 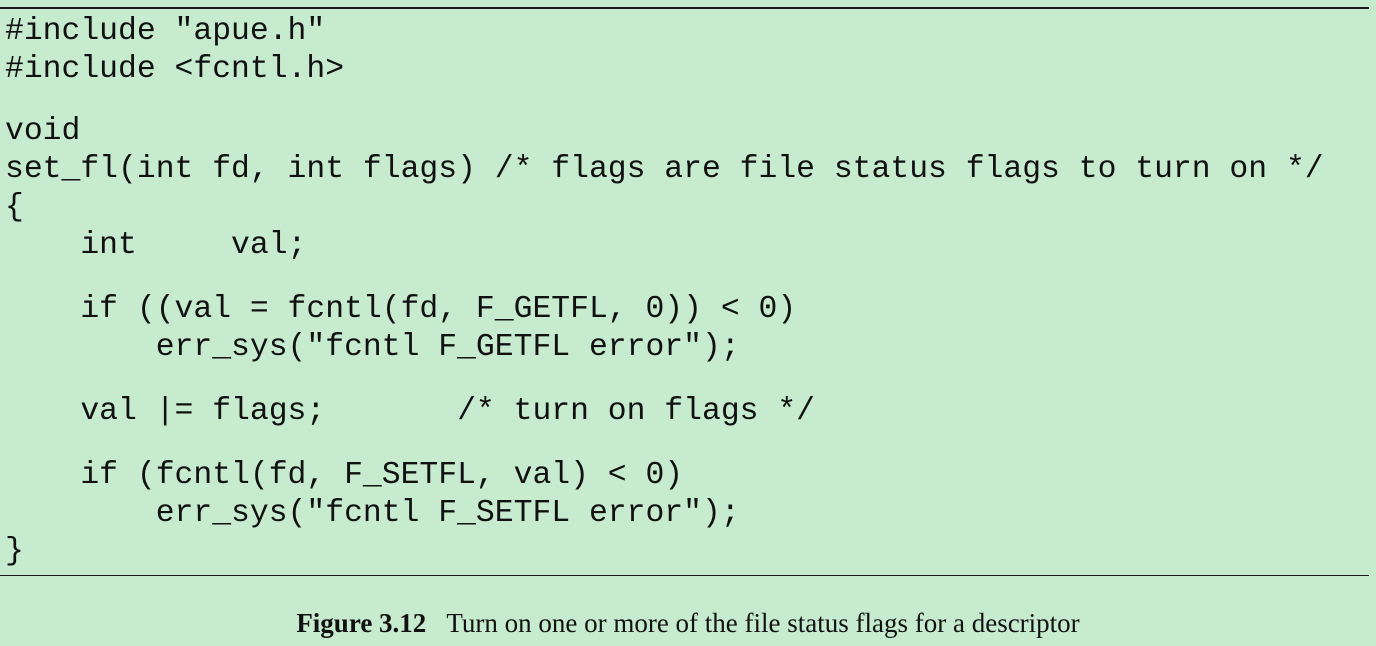 What do you see at coordinates (165, 31) in the screenshot?
I see `code-line: #include "apue.h"` at bounding box center [165, 31].